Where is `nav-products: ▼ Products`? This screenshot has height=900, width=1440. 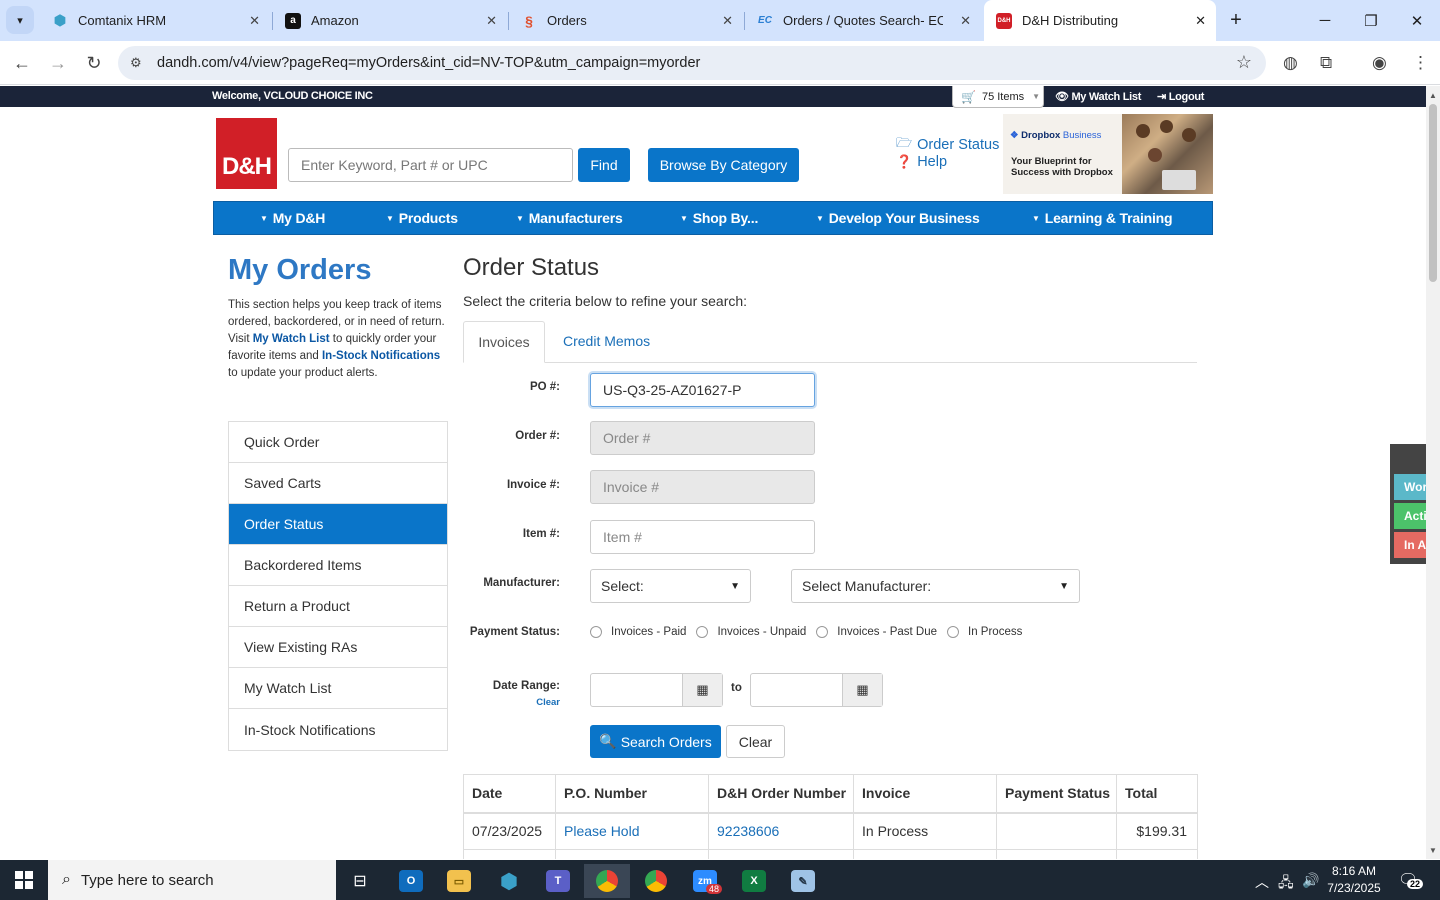 nav-products: ▼ Products is located at coordinates (422, 218).